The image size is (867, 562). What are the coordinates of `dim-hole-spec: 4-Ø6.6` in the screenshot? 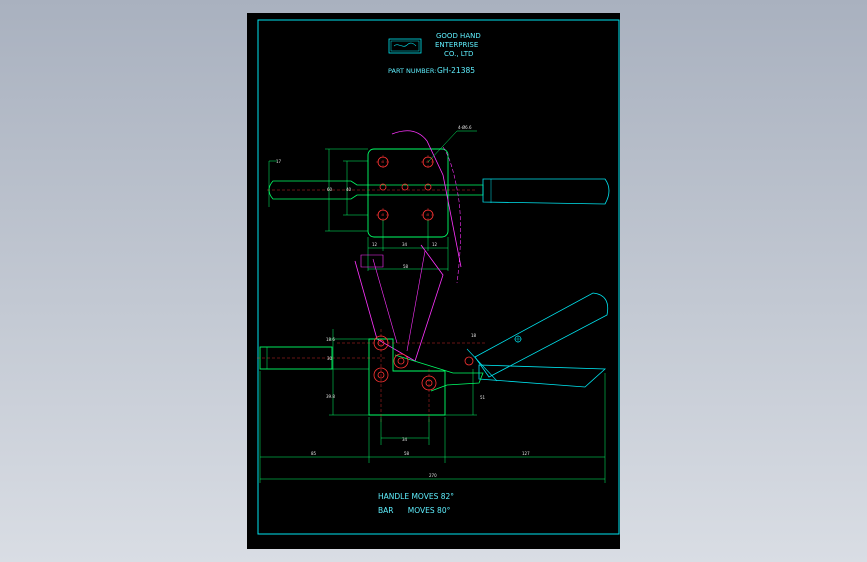 It's located at (465, 127).